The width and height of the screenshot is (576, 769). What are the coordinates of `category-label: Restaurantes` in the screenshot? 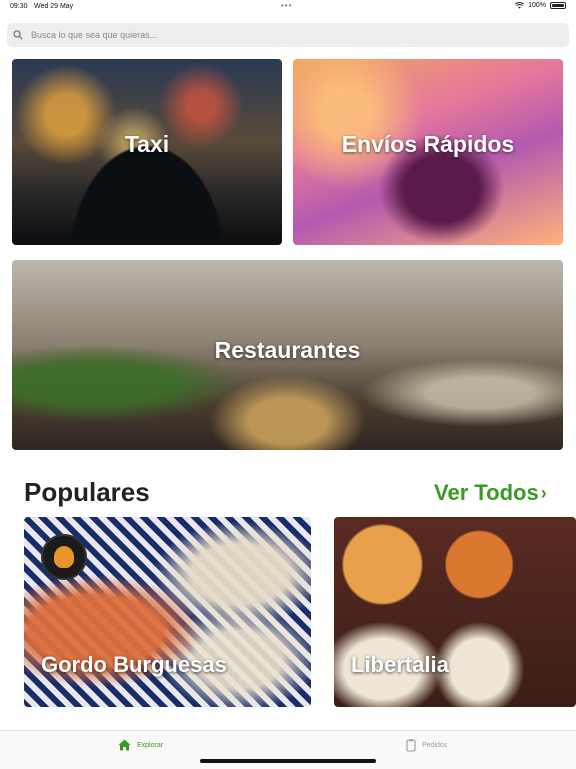 It's located at (287, 350).